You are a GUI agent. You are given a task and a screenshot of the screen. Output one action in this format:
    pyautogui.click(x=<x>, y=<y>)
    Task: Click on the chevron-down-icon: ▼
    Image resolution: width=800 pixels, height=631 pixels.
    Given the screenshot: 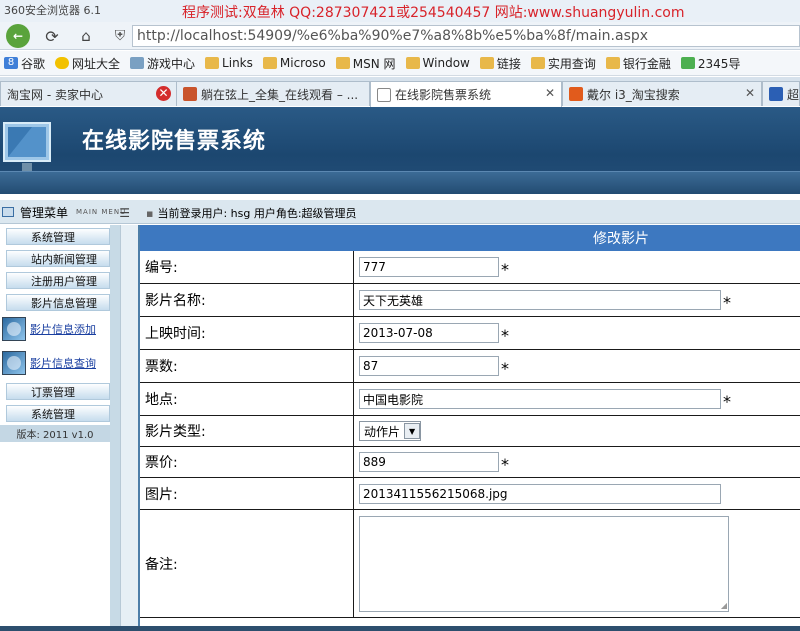 What is the action you would take?
    pyautogui.click(x=412, y=431)
    